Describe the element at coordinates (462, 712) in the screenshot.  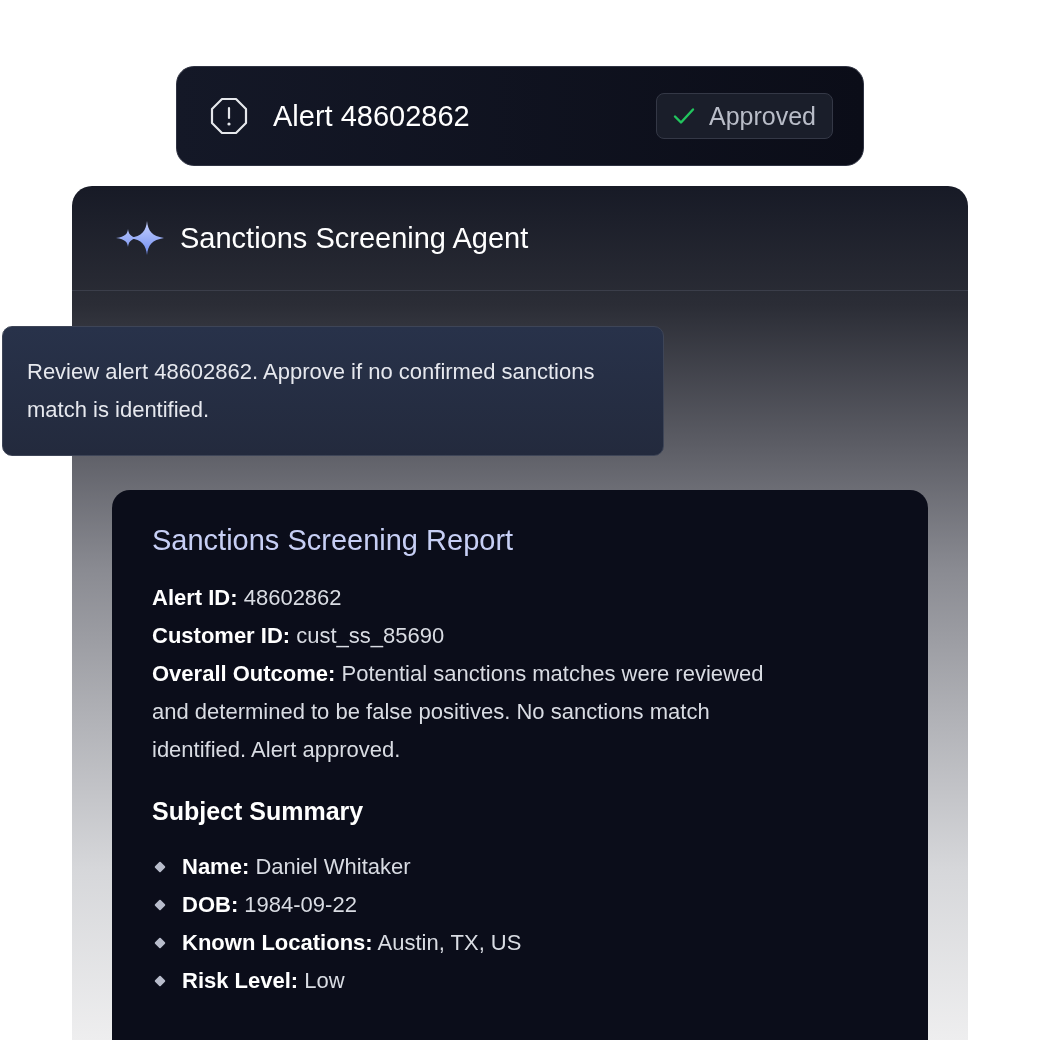
I see `report-field: Overall Outcome: Potential sanctions matches were reviewed and determined to be false positives. No sanctions match identified. Alert approved.` at that location.